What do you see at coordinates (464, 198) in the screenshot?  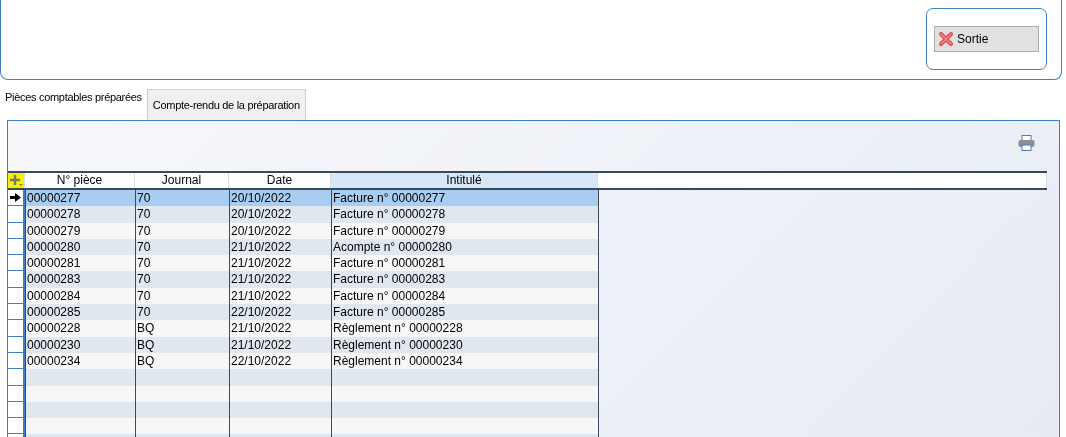 I see `table-cell: Facture n° 00000277` at bounding box center [464, 198].